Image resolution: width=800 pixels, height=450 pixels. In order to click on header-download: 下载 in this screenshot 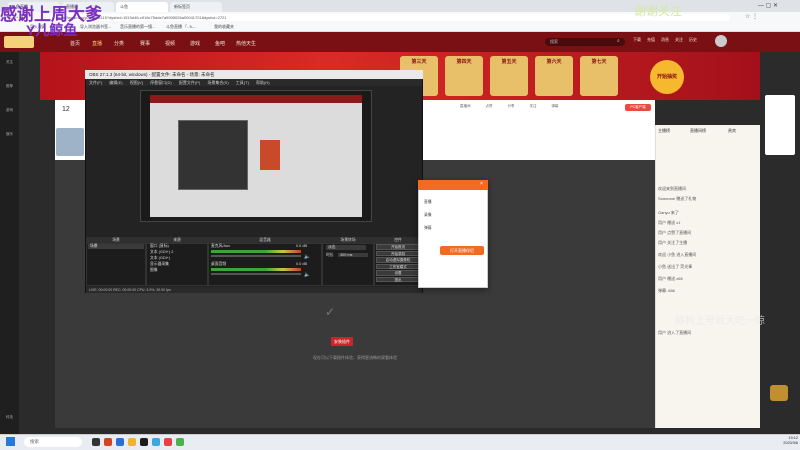, I will do `click(637, 40)`.